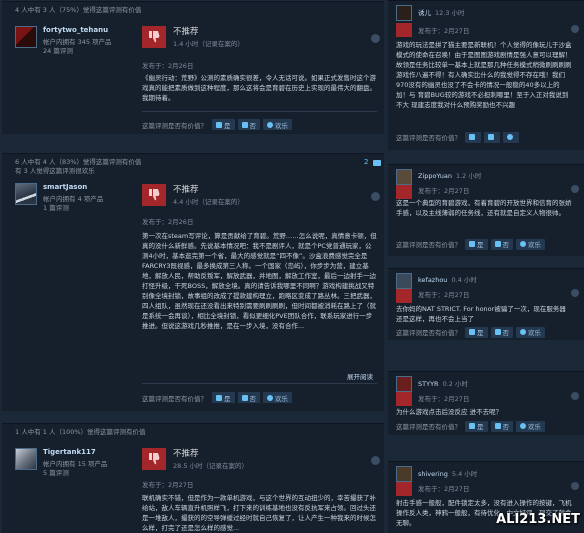  What do you see at coordinates (360, 376) in the screenshot?
I see `expand-review-link: 展开阅读` at bounding box center [360, 376].